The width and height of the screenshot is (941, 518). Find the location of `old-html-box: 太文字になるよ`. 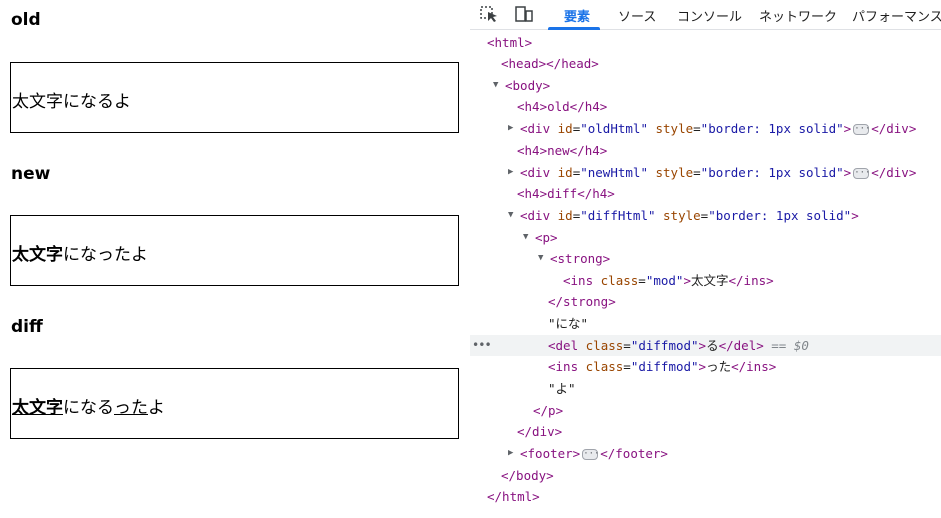

old-html-box: 太文字になるよ is located at coordinates (234, 97).